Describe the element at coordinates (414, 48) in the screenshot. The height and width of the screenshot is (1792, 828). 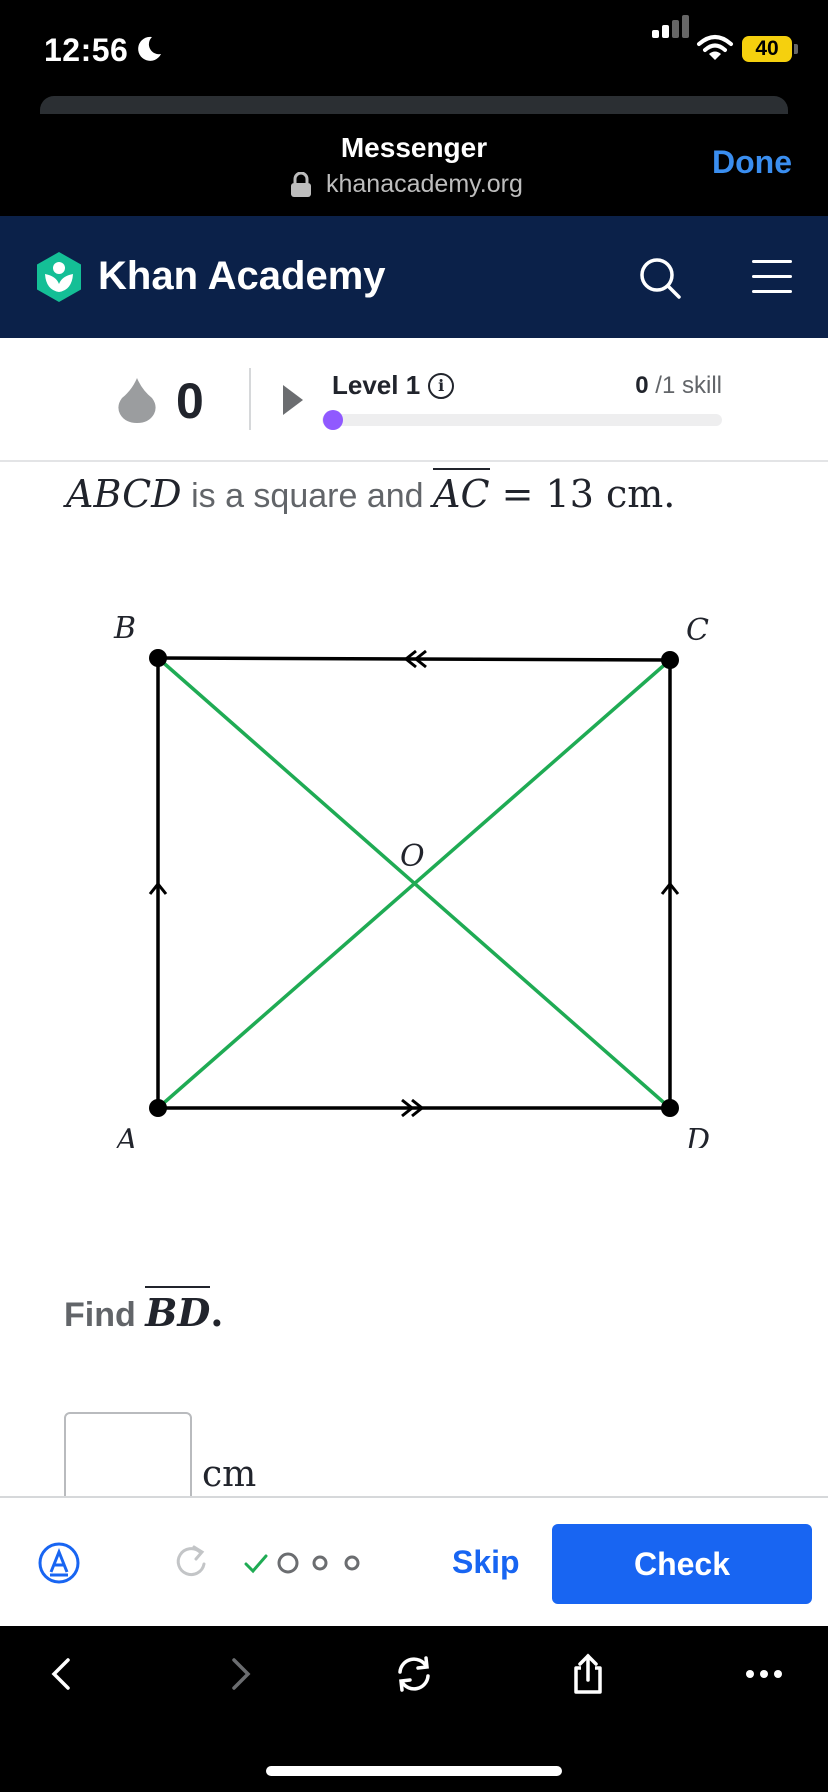
I see `status-bar: 12:56 40` at that location.